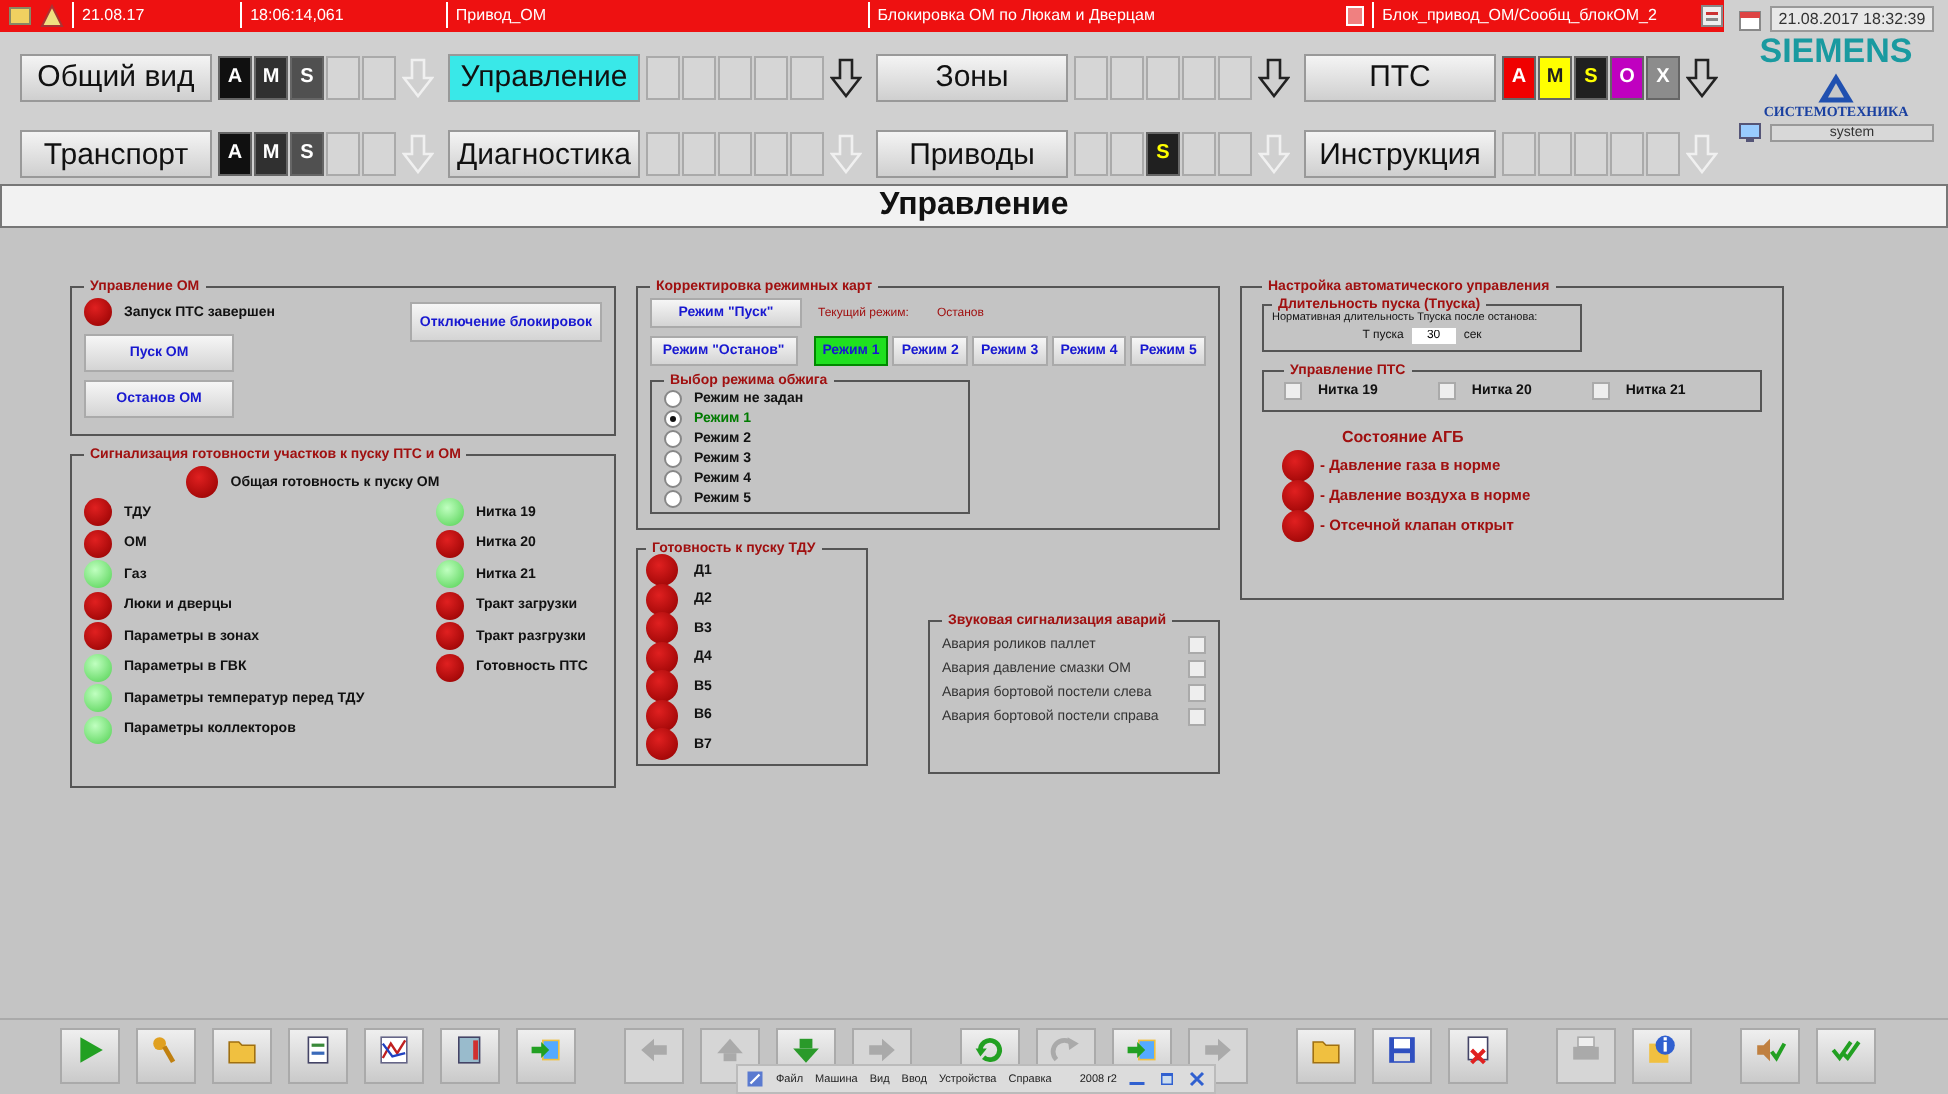 The width and height of the screenshot is (1948, 1094). Describe the element at coordinates (90, 1050) in the screenshot. I see `play-icon` at that location.